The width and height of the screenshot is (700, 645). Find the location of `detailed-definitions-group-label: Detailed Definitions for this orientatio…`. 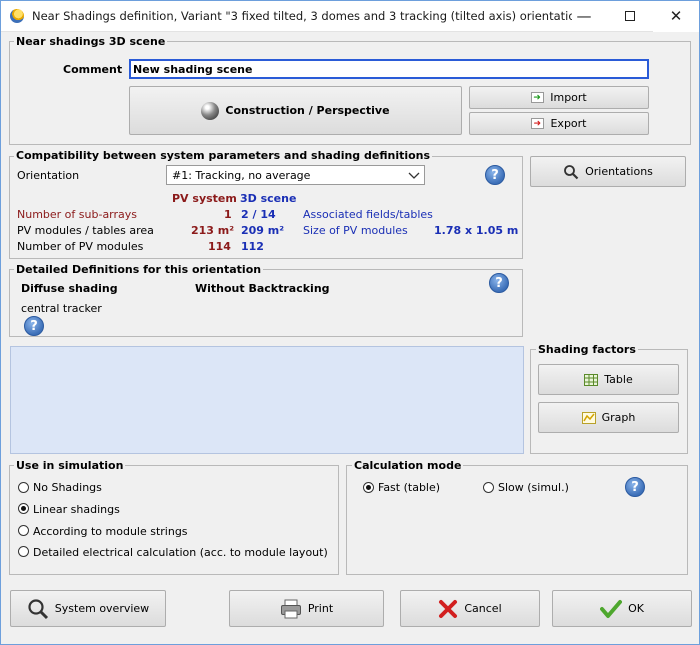

detailed-definitions-group-label: Detailed Definitions for this orientatio… is located at coordinates (139, 269).